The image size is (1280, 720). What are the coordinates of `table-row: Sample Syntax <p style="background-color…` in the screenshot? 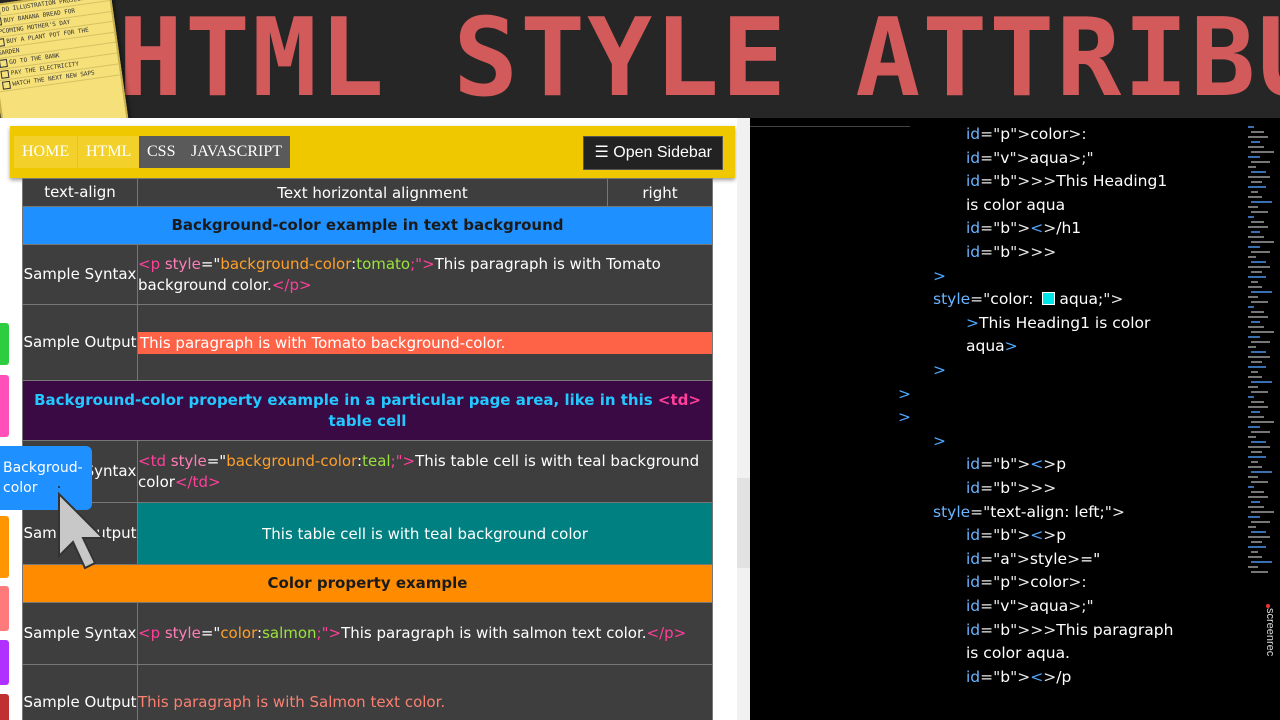 It's located at (367, 274).